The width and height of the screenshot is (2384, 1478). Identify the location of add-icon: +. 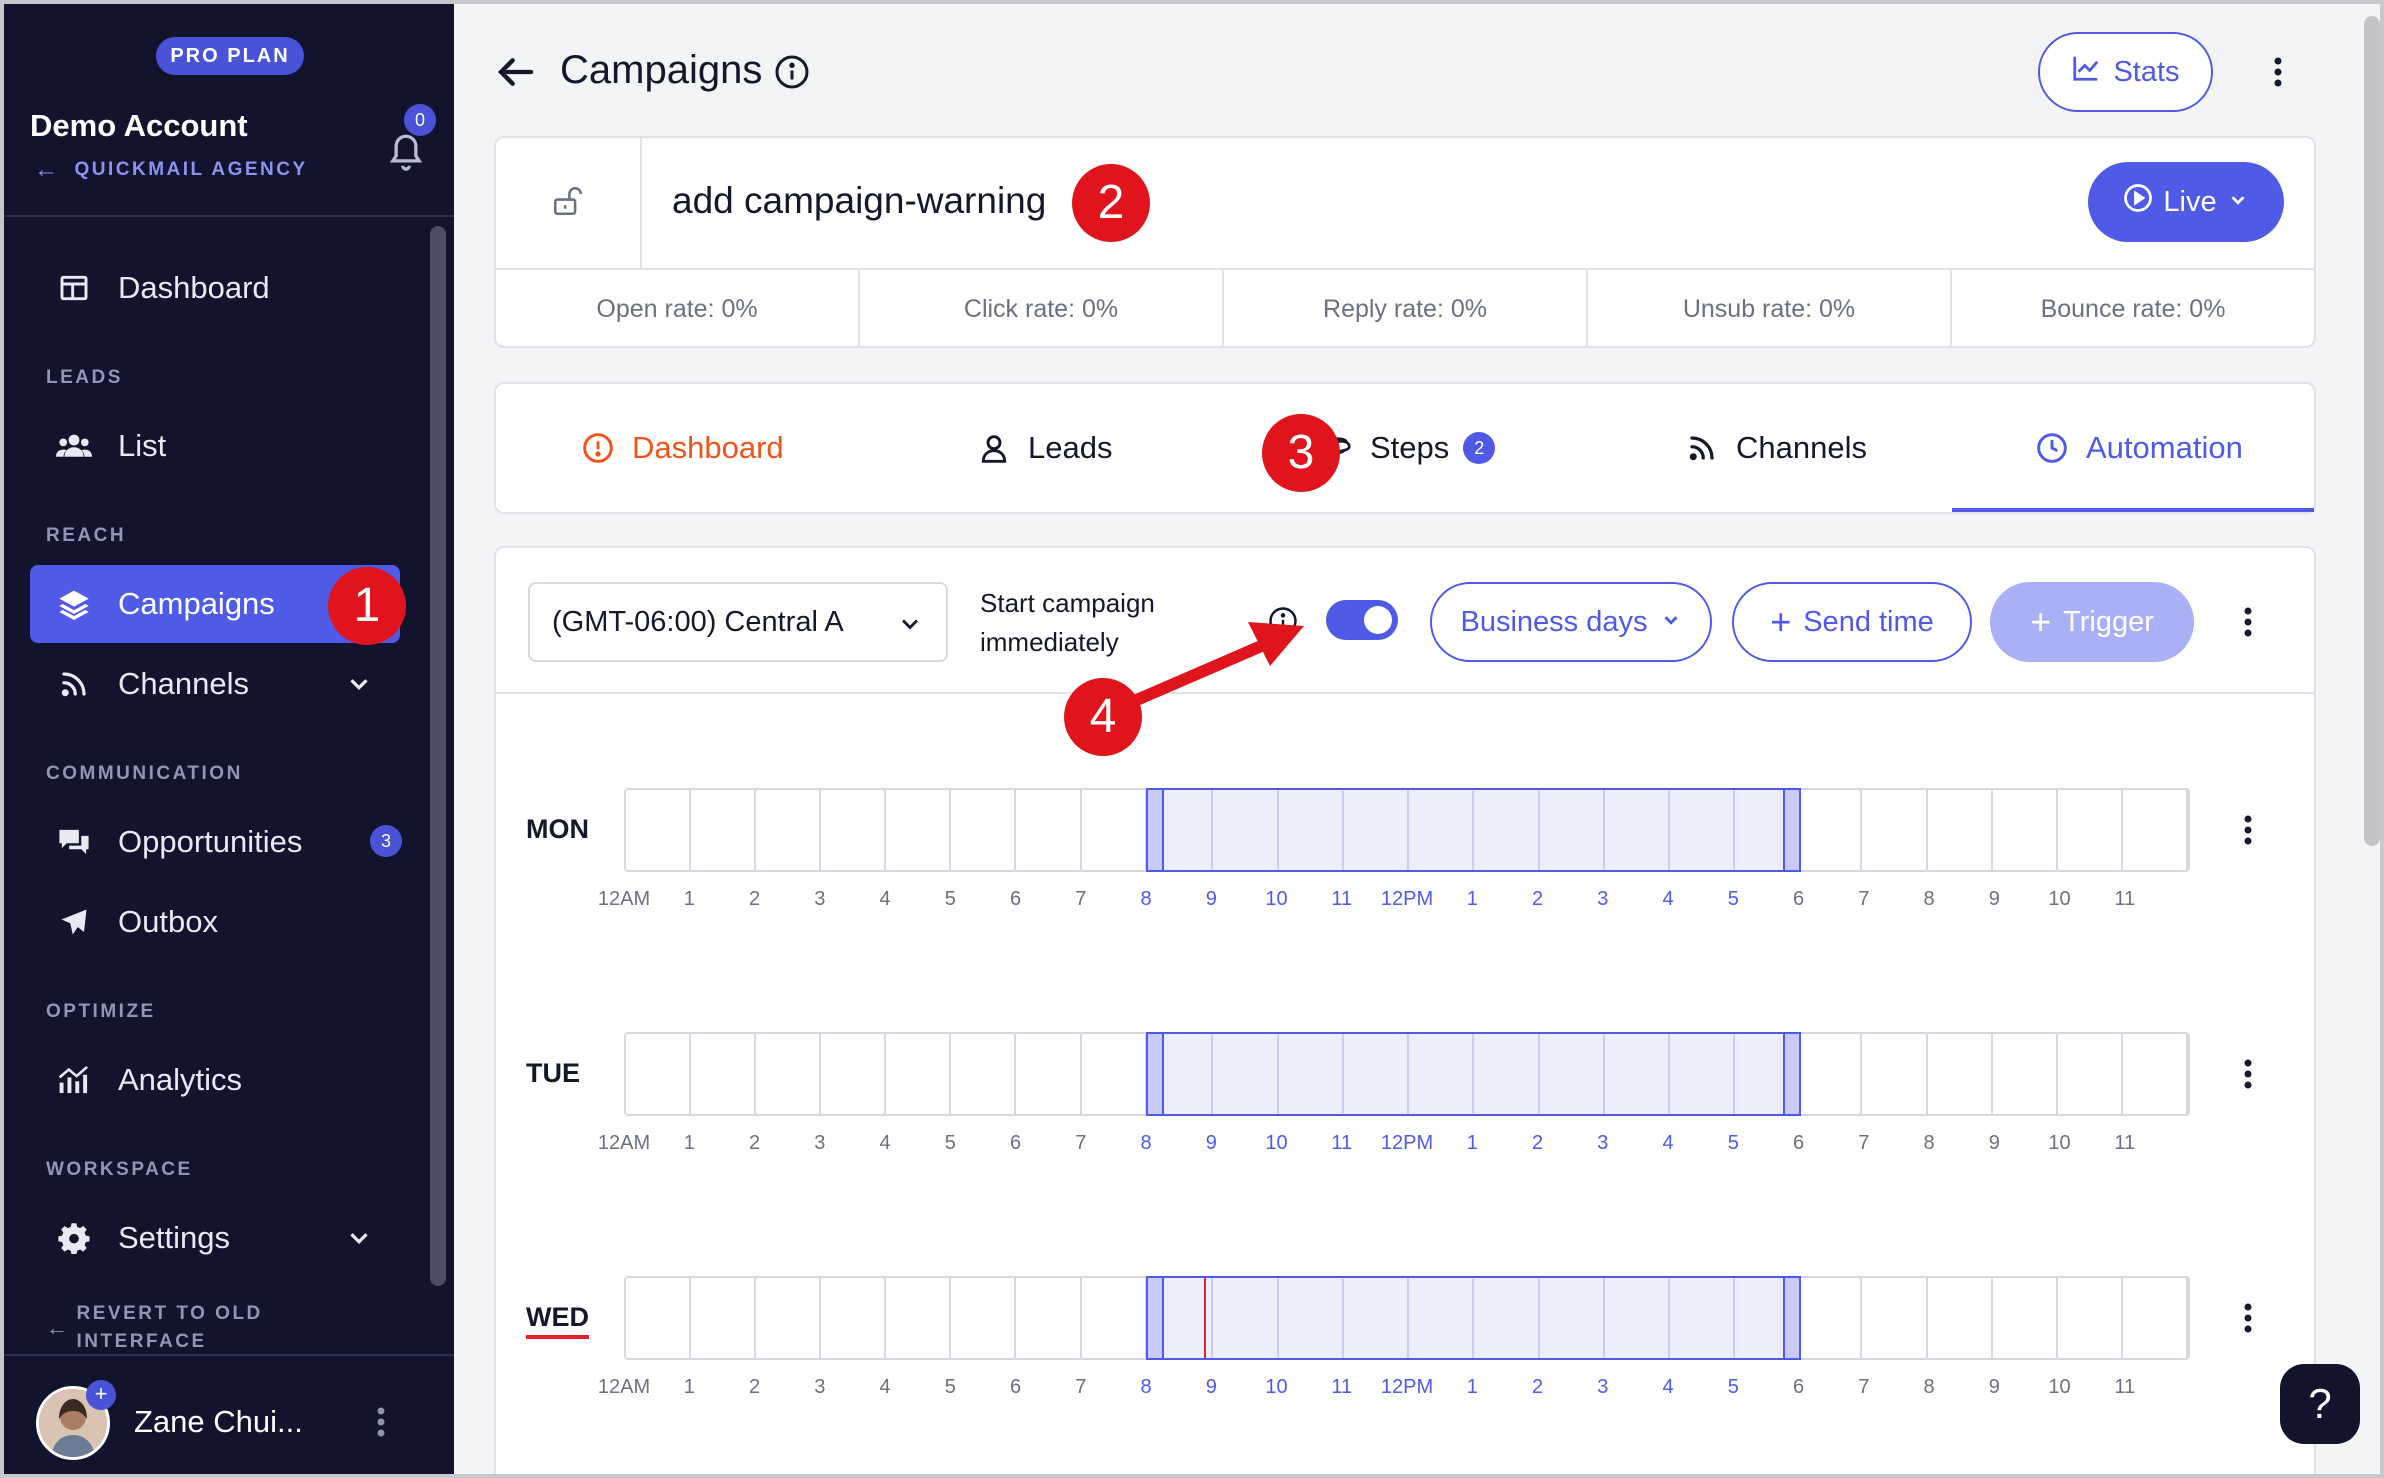
(101, 1395).